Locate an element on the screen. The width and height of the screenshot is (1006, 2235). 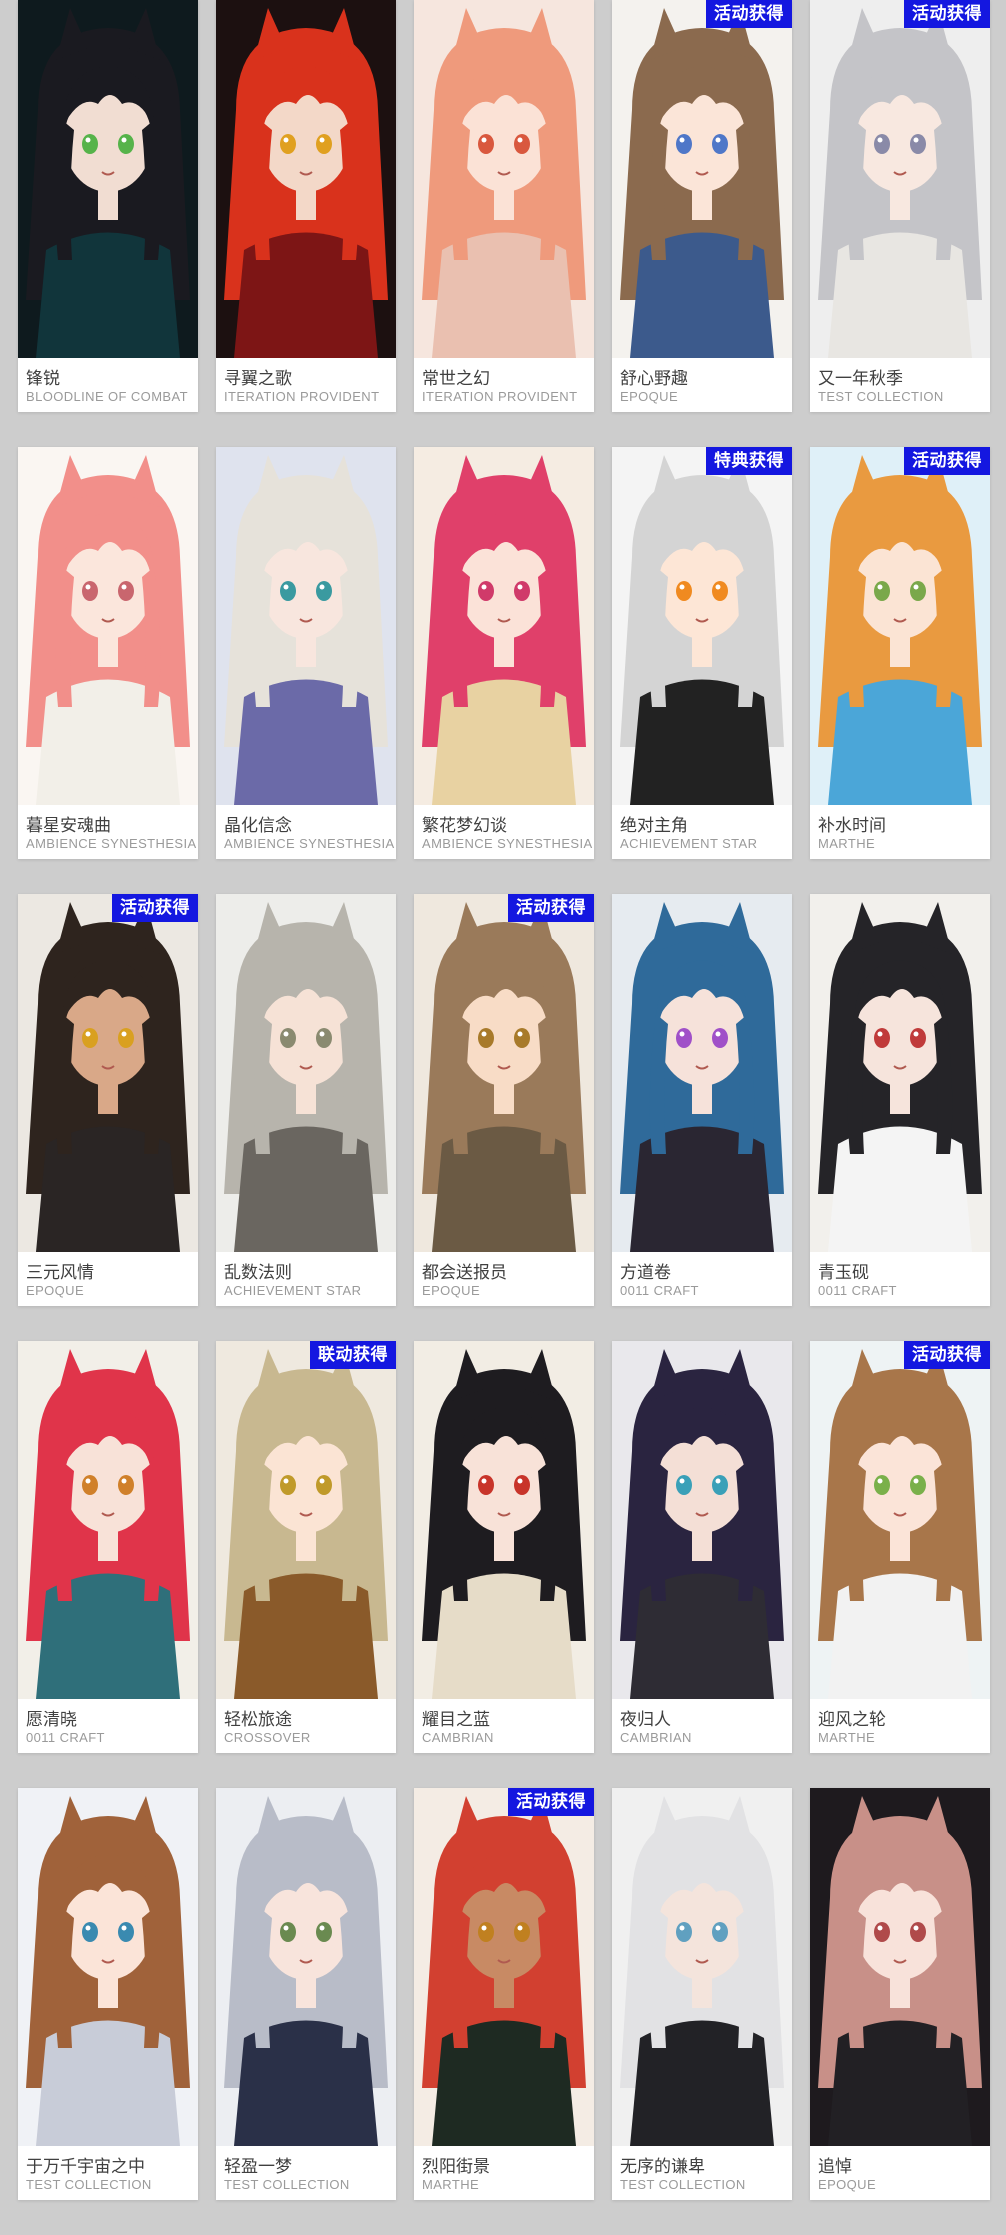
skin-card: 联动获得 轻松旅途 CROSSOVER is located at coordinates (306, 1547).